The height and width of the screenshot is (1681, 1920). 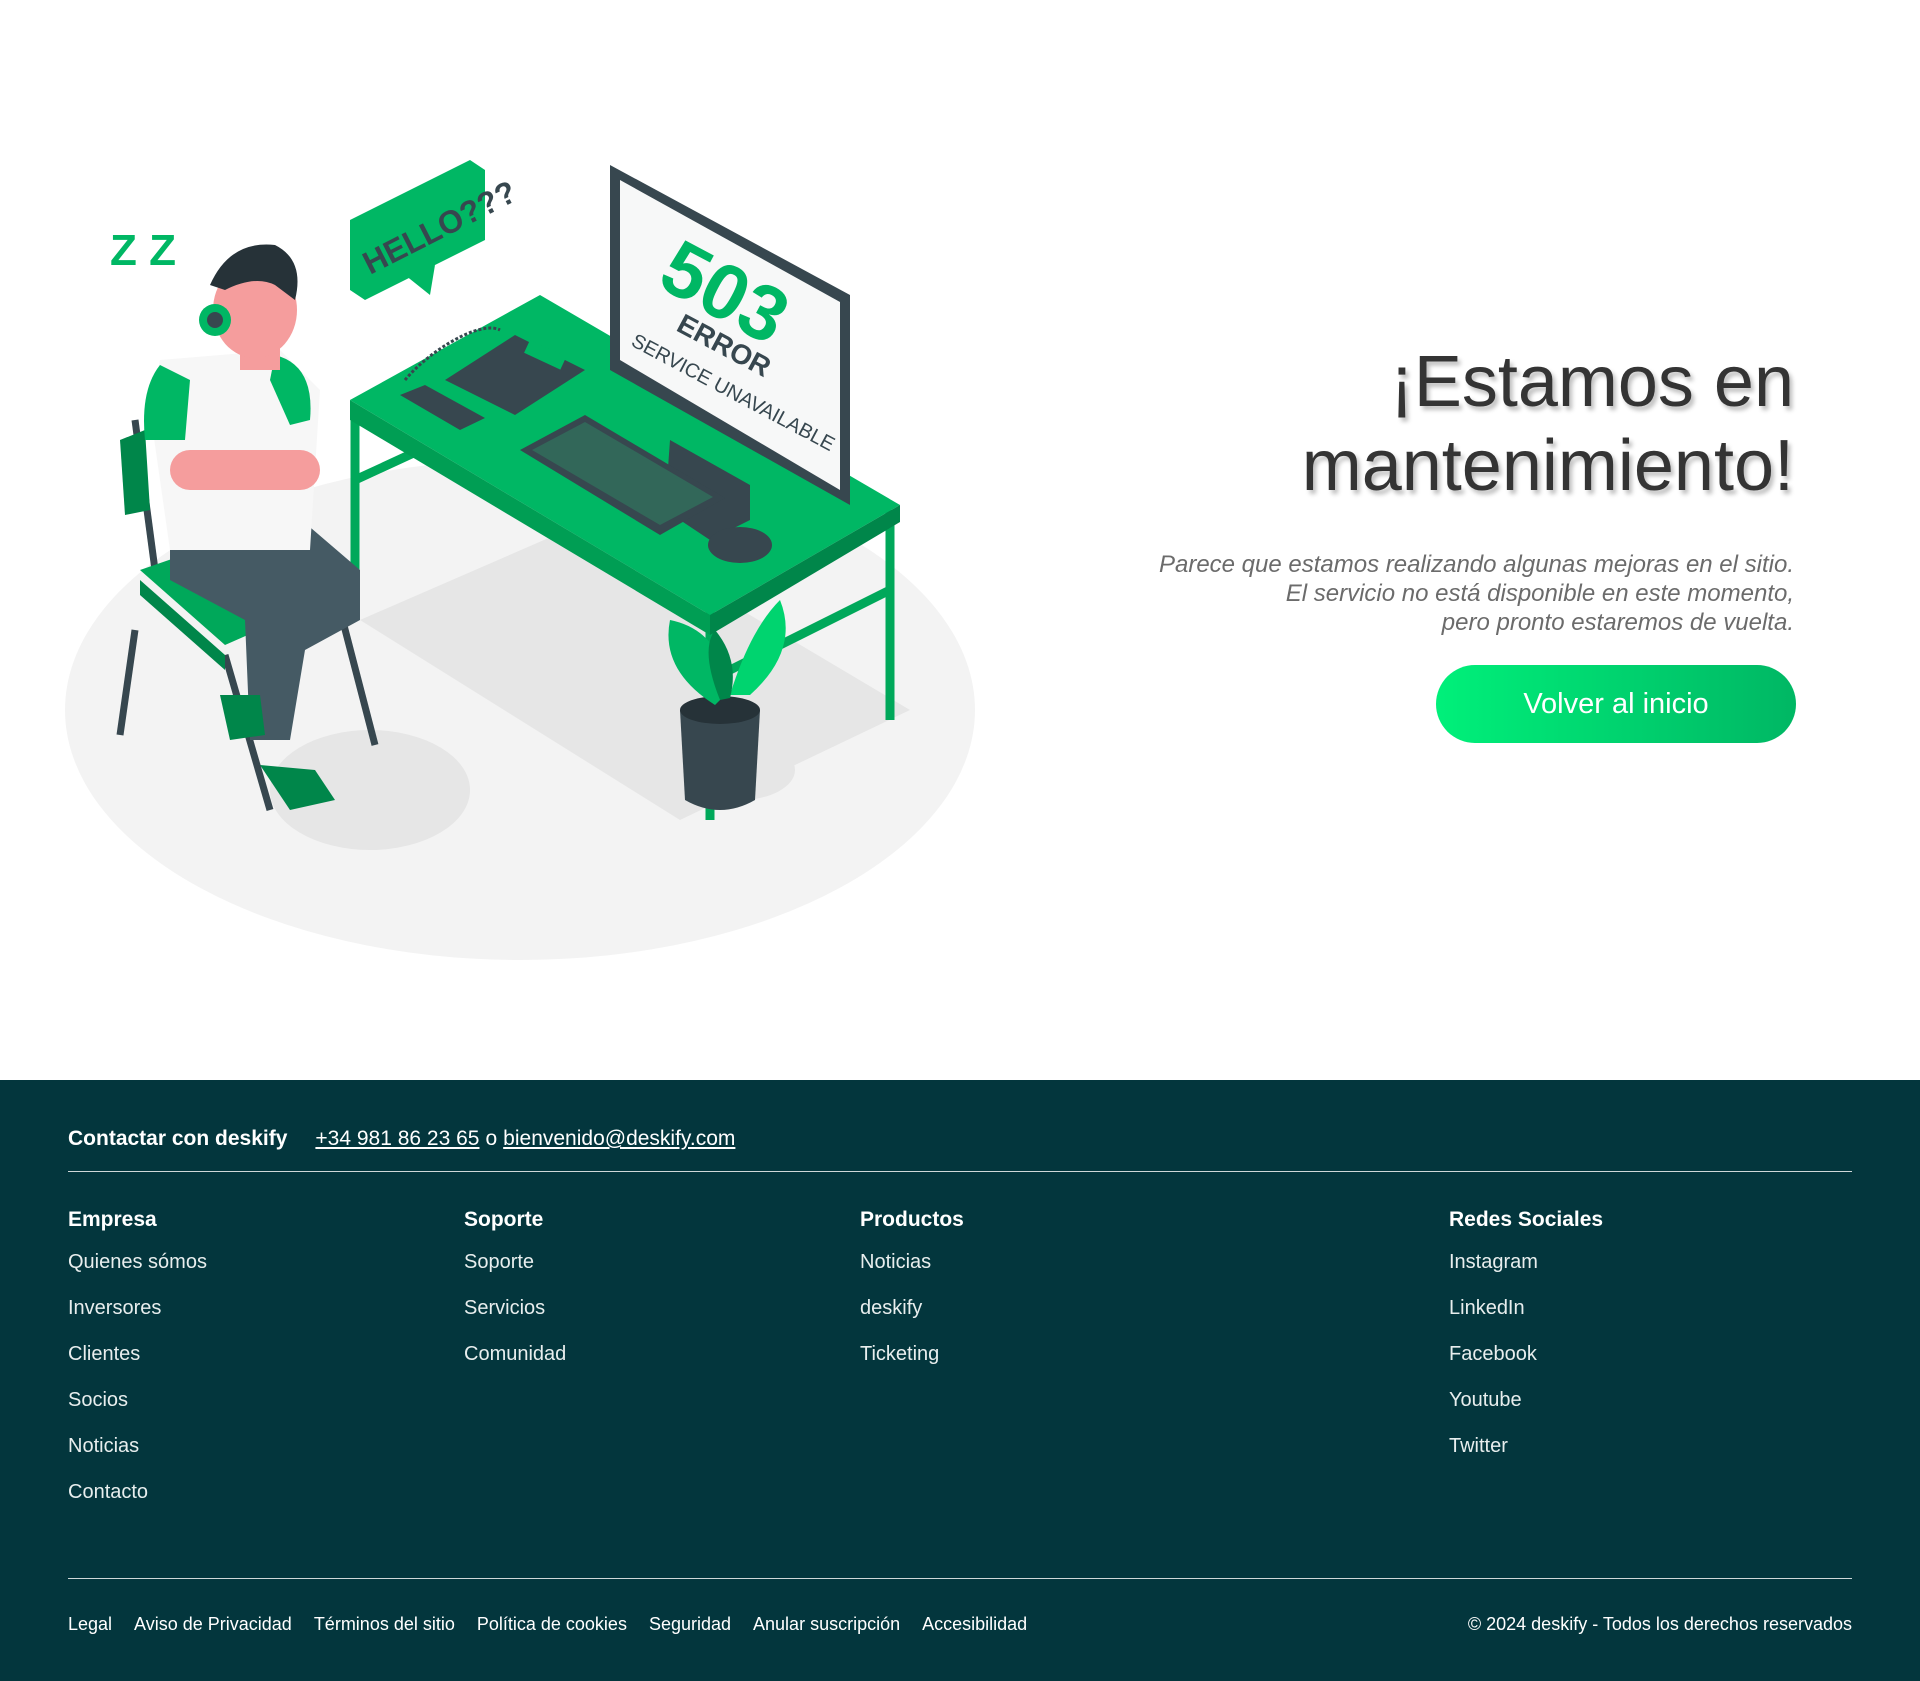 I want to click on legal-link: Política de cookies, so click(x=552, y=1624).